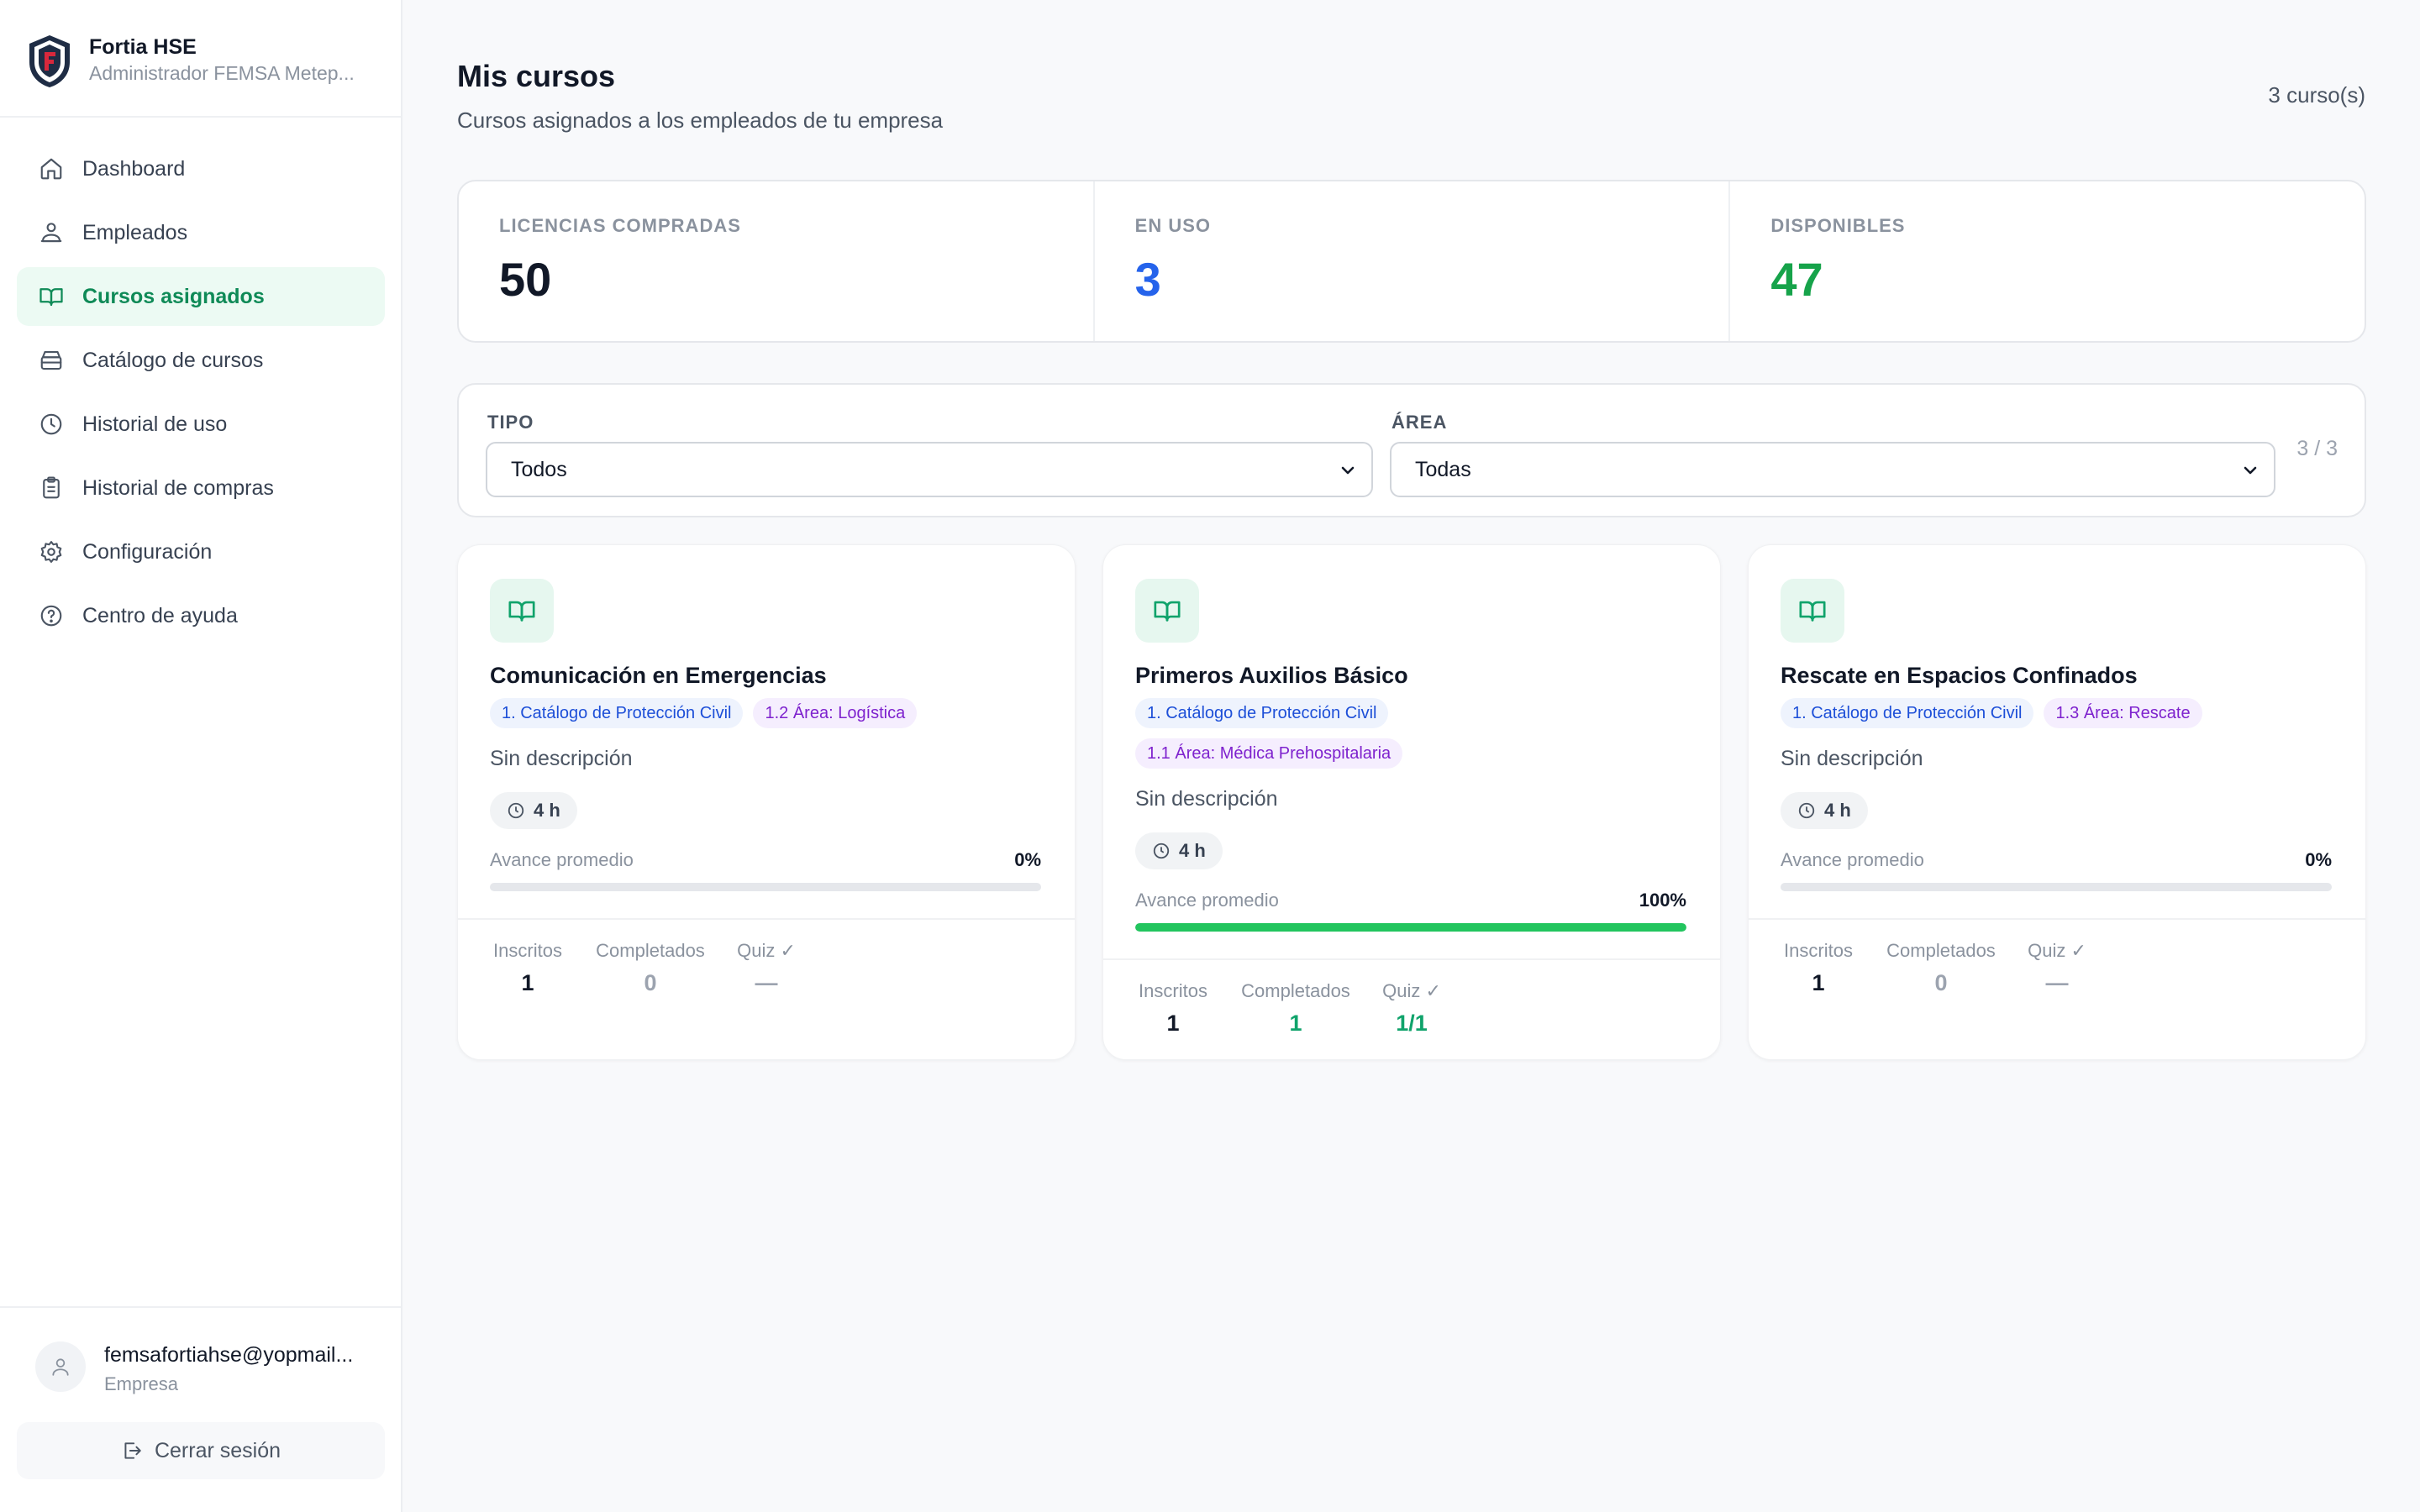 The height and width of the screenshot is (1512, 2420). What do you see at coordinates (1411, 1008) in the screenshot?
I see `metric-quiz: Quiz ✓ 1/1` at bounding box center [1411, 1008].